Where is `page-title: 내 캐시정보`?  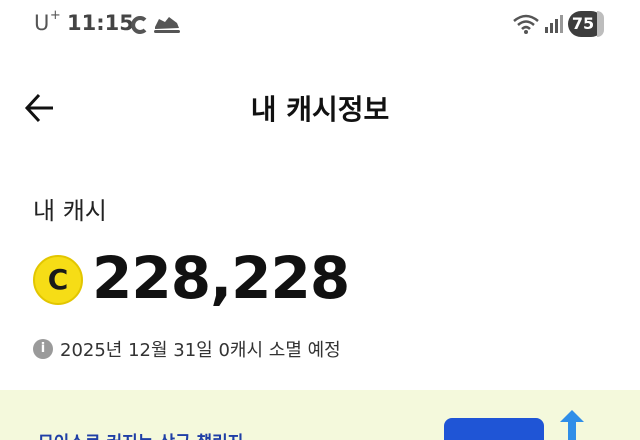 page-title: 내 캐시정보 is located at coordinates (320, 109).